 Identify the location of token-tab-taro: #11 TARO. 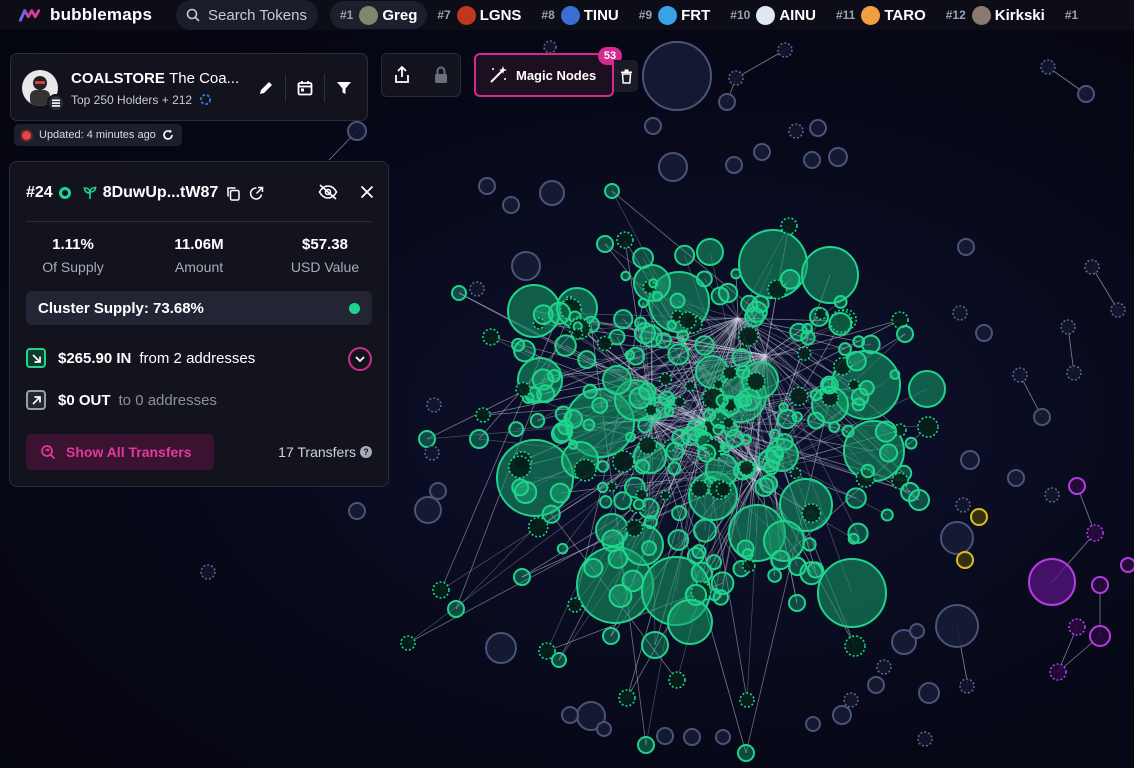
(881, 15).